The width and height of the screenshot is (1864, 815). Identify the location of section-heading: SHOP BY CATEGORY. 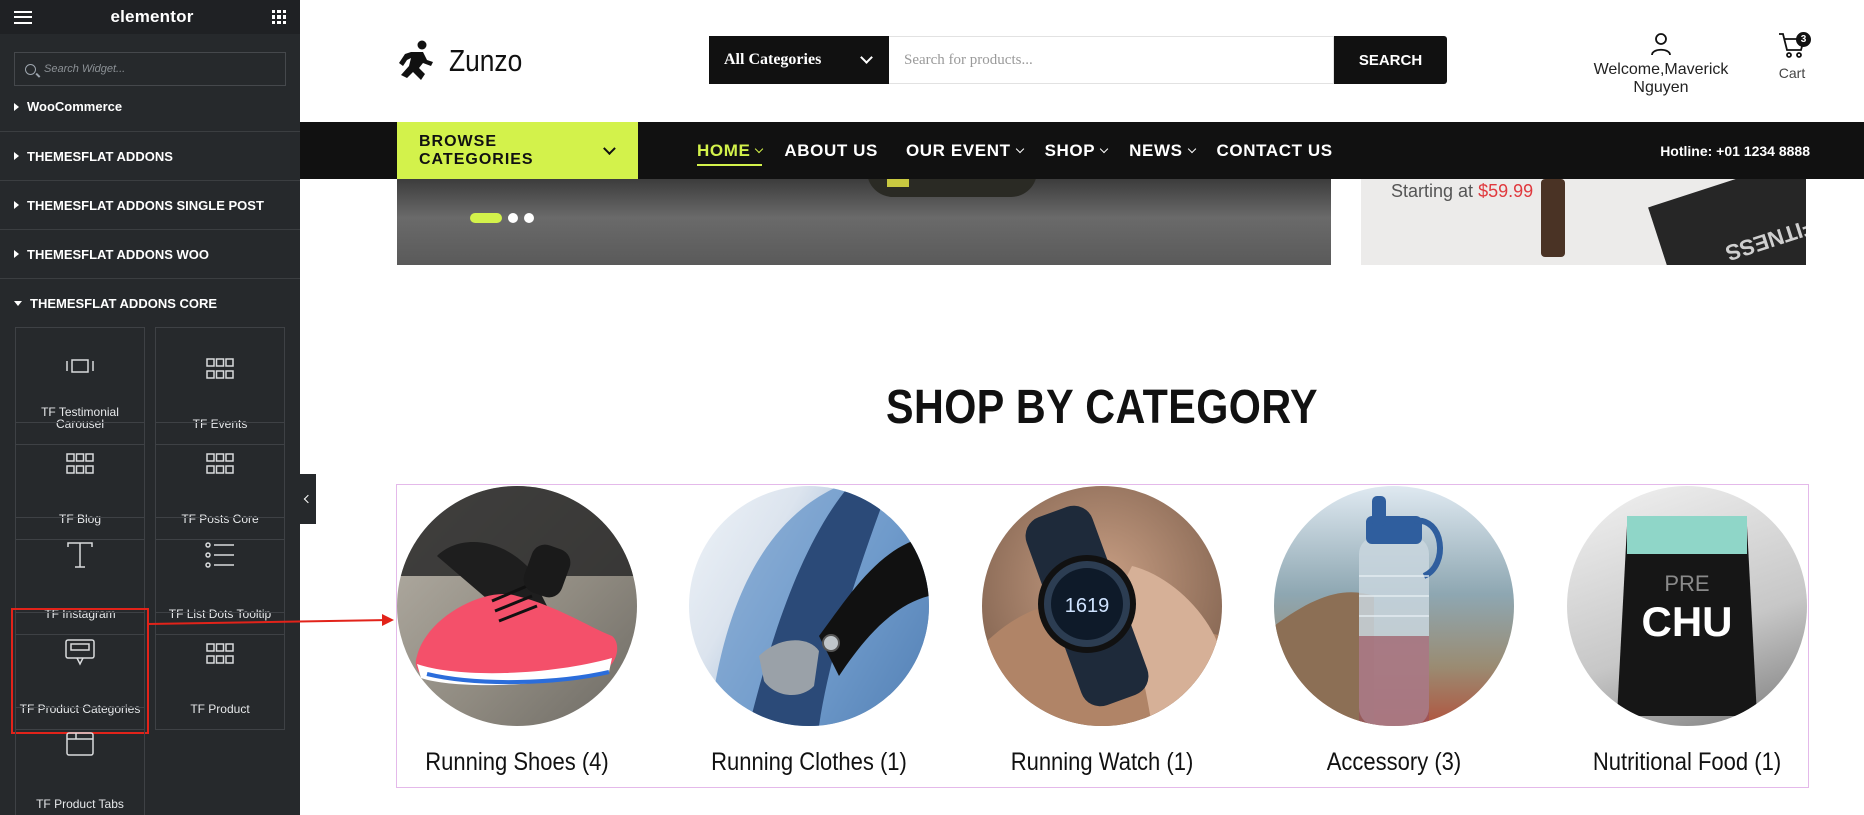
(1101, 407).